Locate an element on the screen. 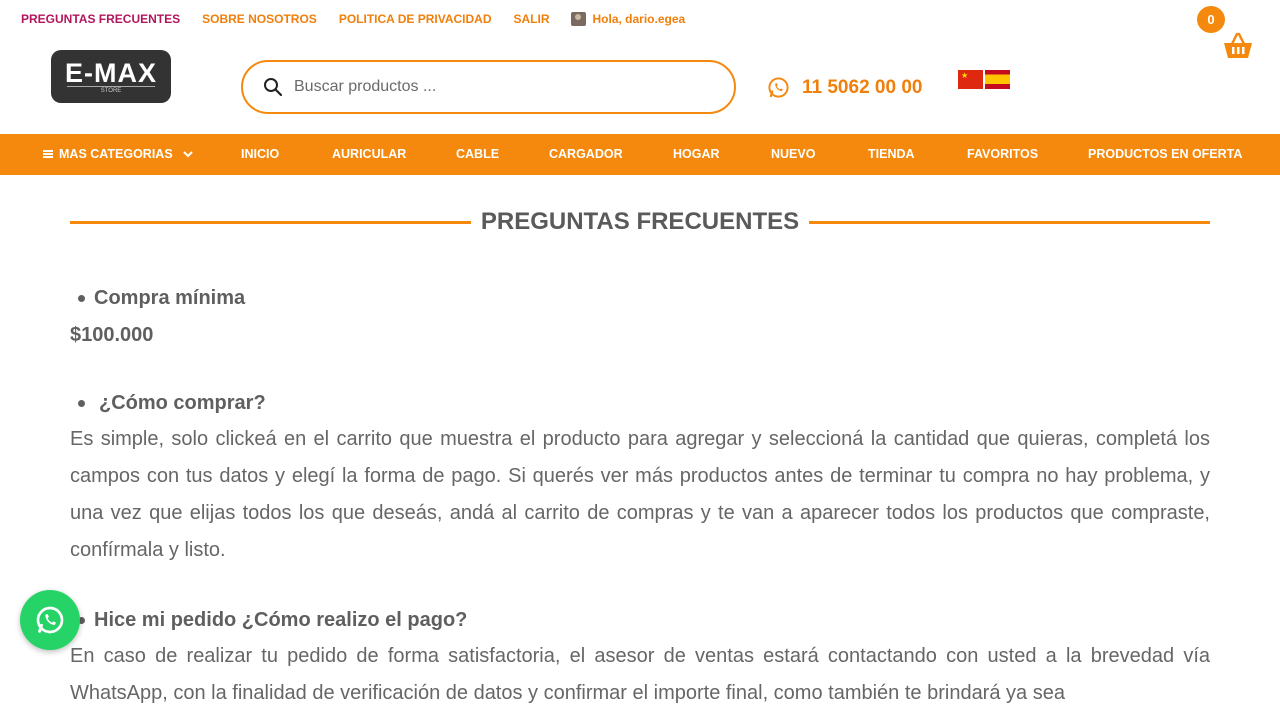 This screenshot has height=720, width=1280. heading-divider-left is located at coordinates (270, 222).